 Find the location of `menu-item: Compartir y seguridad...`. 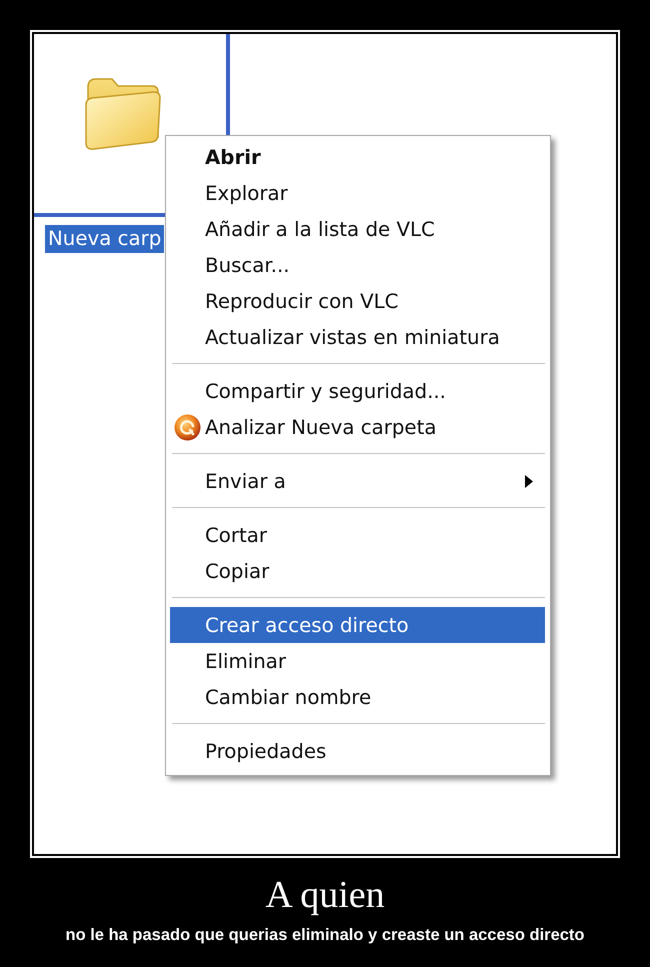

menu-item: Compartir y seguridad... is located at coordinates (357, 391).